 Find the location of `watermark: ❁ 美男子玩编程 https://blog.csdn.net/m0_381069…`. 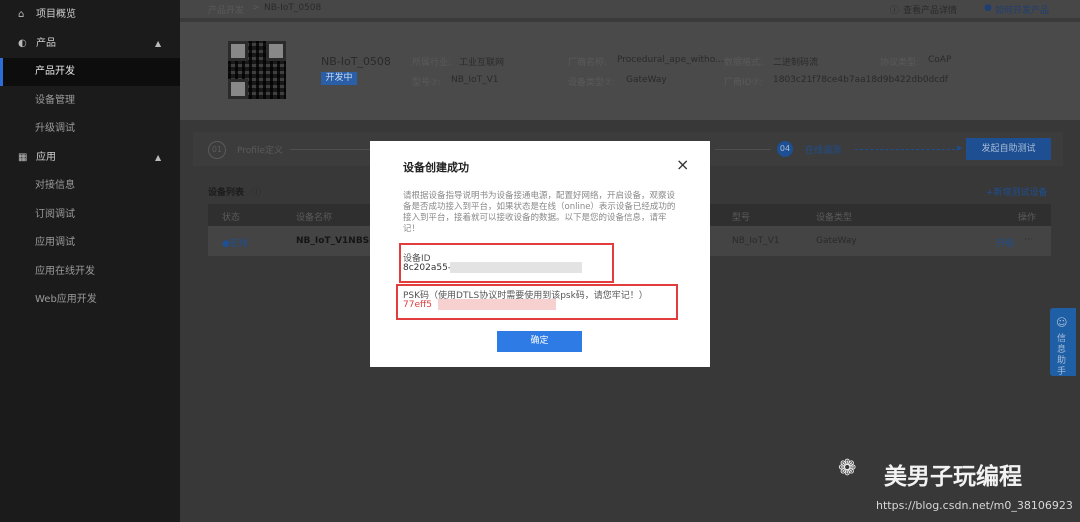

watermark: ❁ 美男子玩编程 https://blog.csdn.net/m0_381069… is located at coordinates (950, 481).